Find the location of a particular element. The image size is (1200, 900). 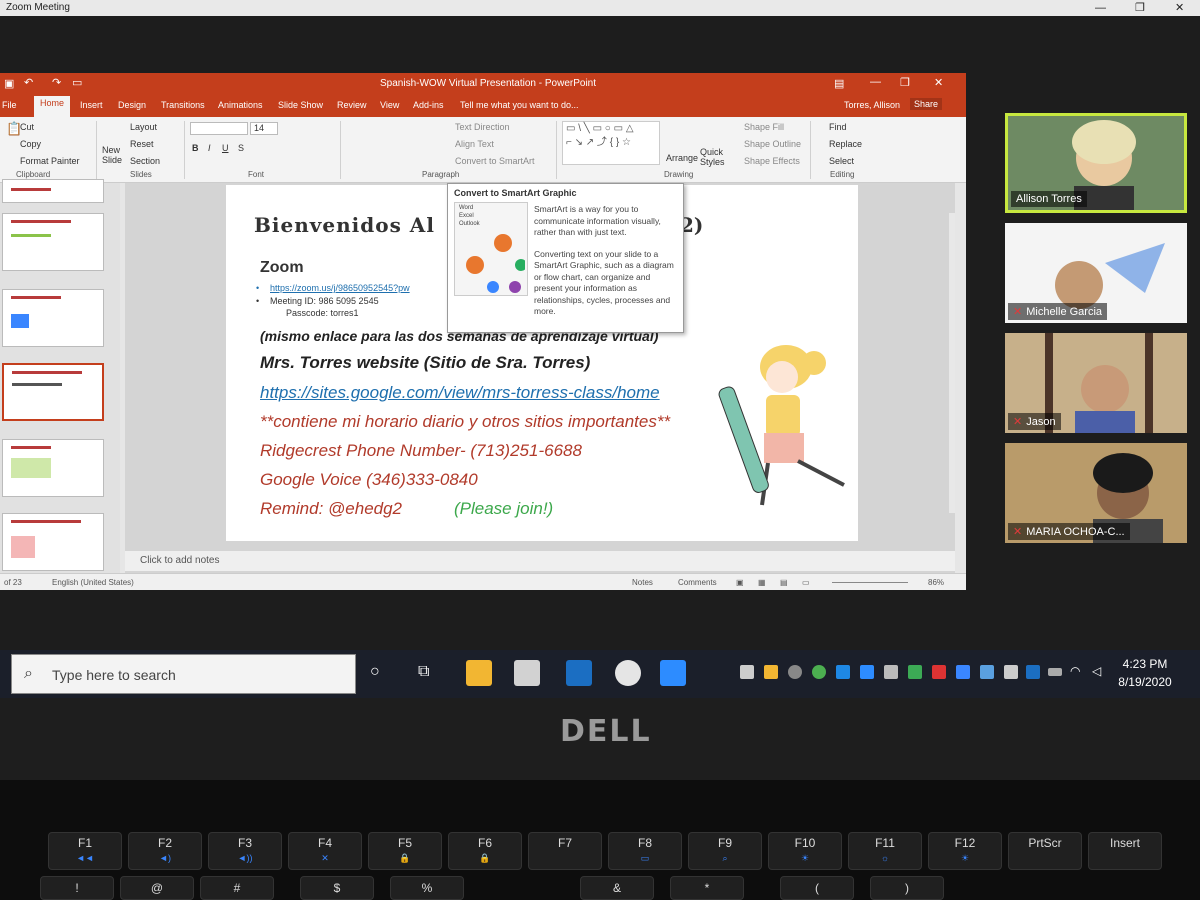

chrome-icon is located at coordinates (628, 673).